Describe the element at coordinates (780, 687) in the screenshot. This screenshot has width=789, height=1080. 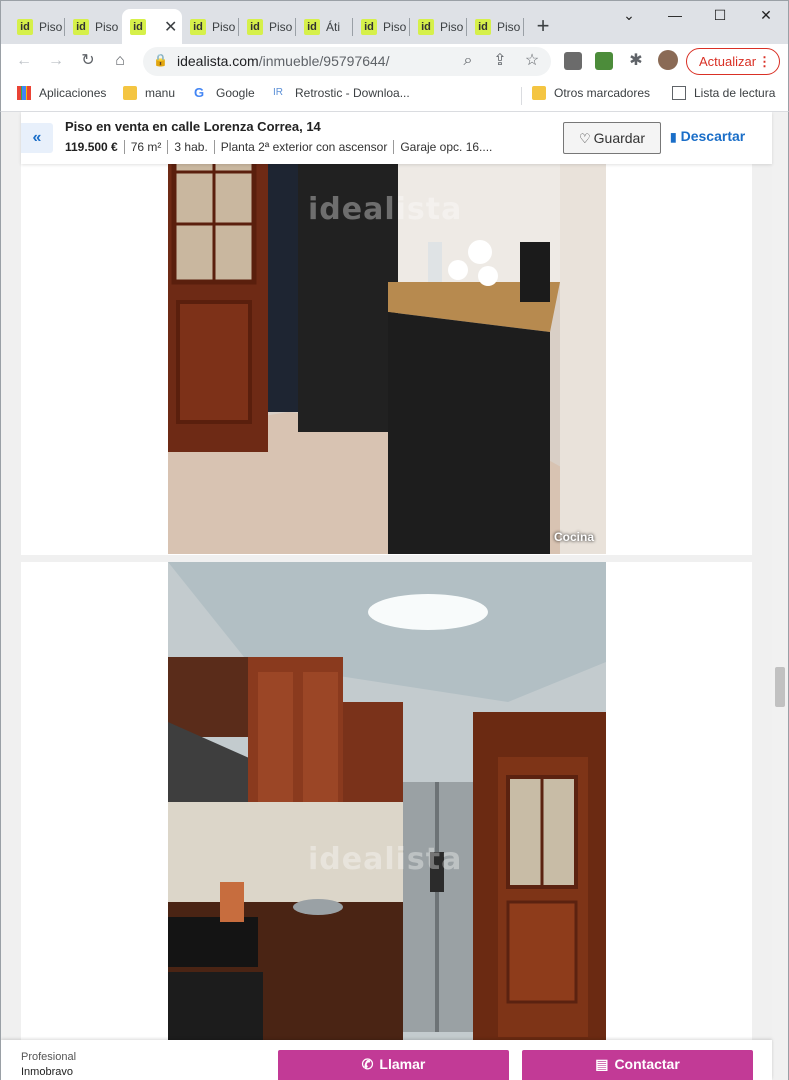
I see `scrollbar-thumb` at that location.